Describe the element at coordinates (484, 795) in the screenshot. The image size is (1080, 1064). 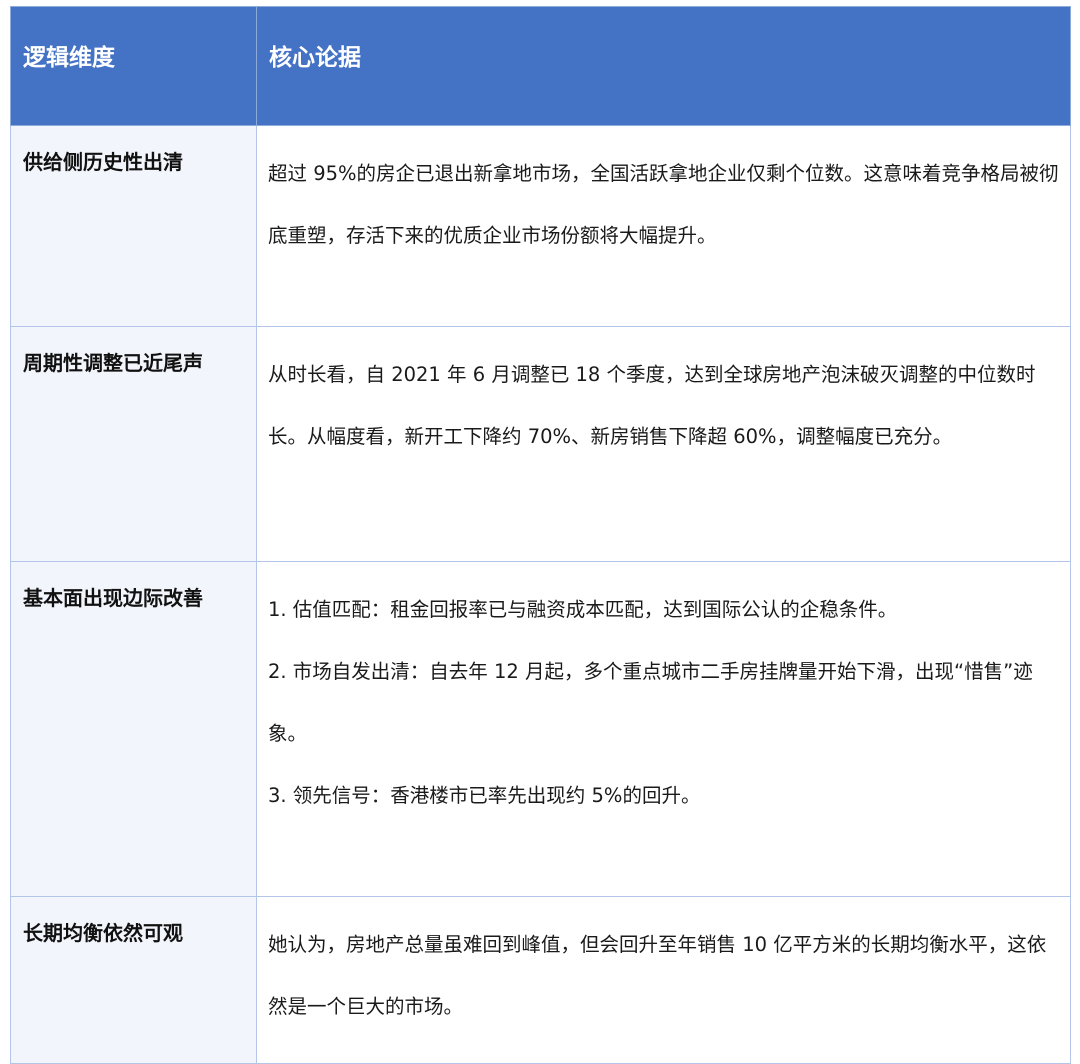
I see `argument-point-3: 3. 领先信号：香港楼市已率先出现约 5%的回升。` at that location.